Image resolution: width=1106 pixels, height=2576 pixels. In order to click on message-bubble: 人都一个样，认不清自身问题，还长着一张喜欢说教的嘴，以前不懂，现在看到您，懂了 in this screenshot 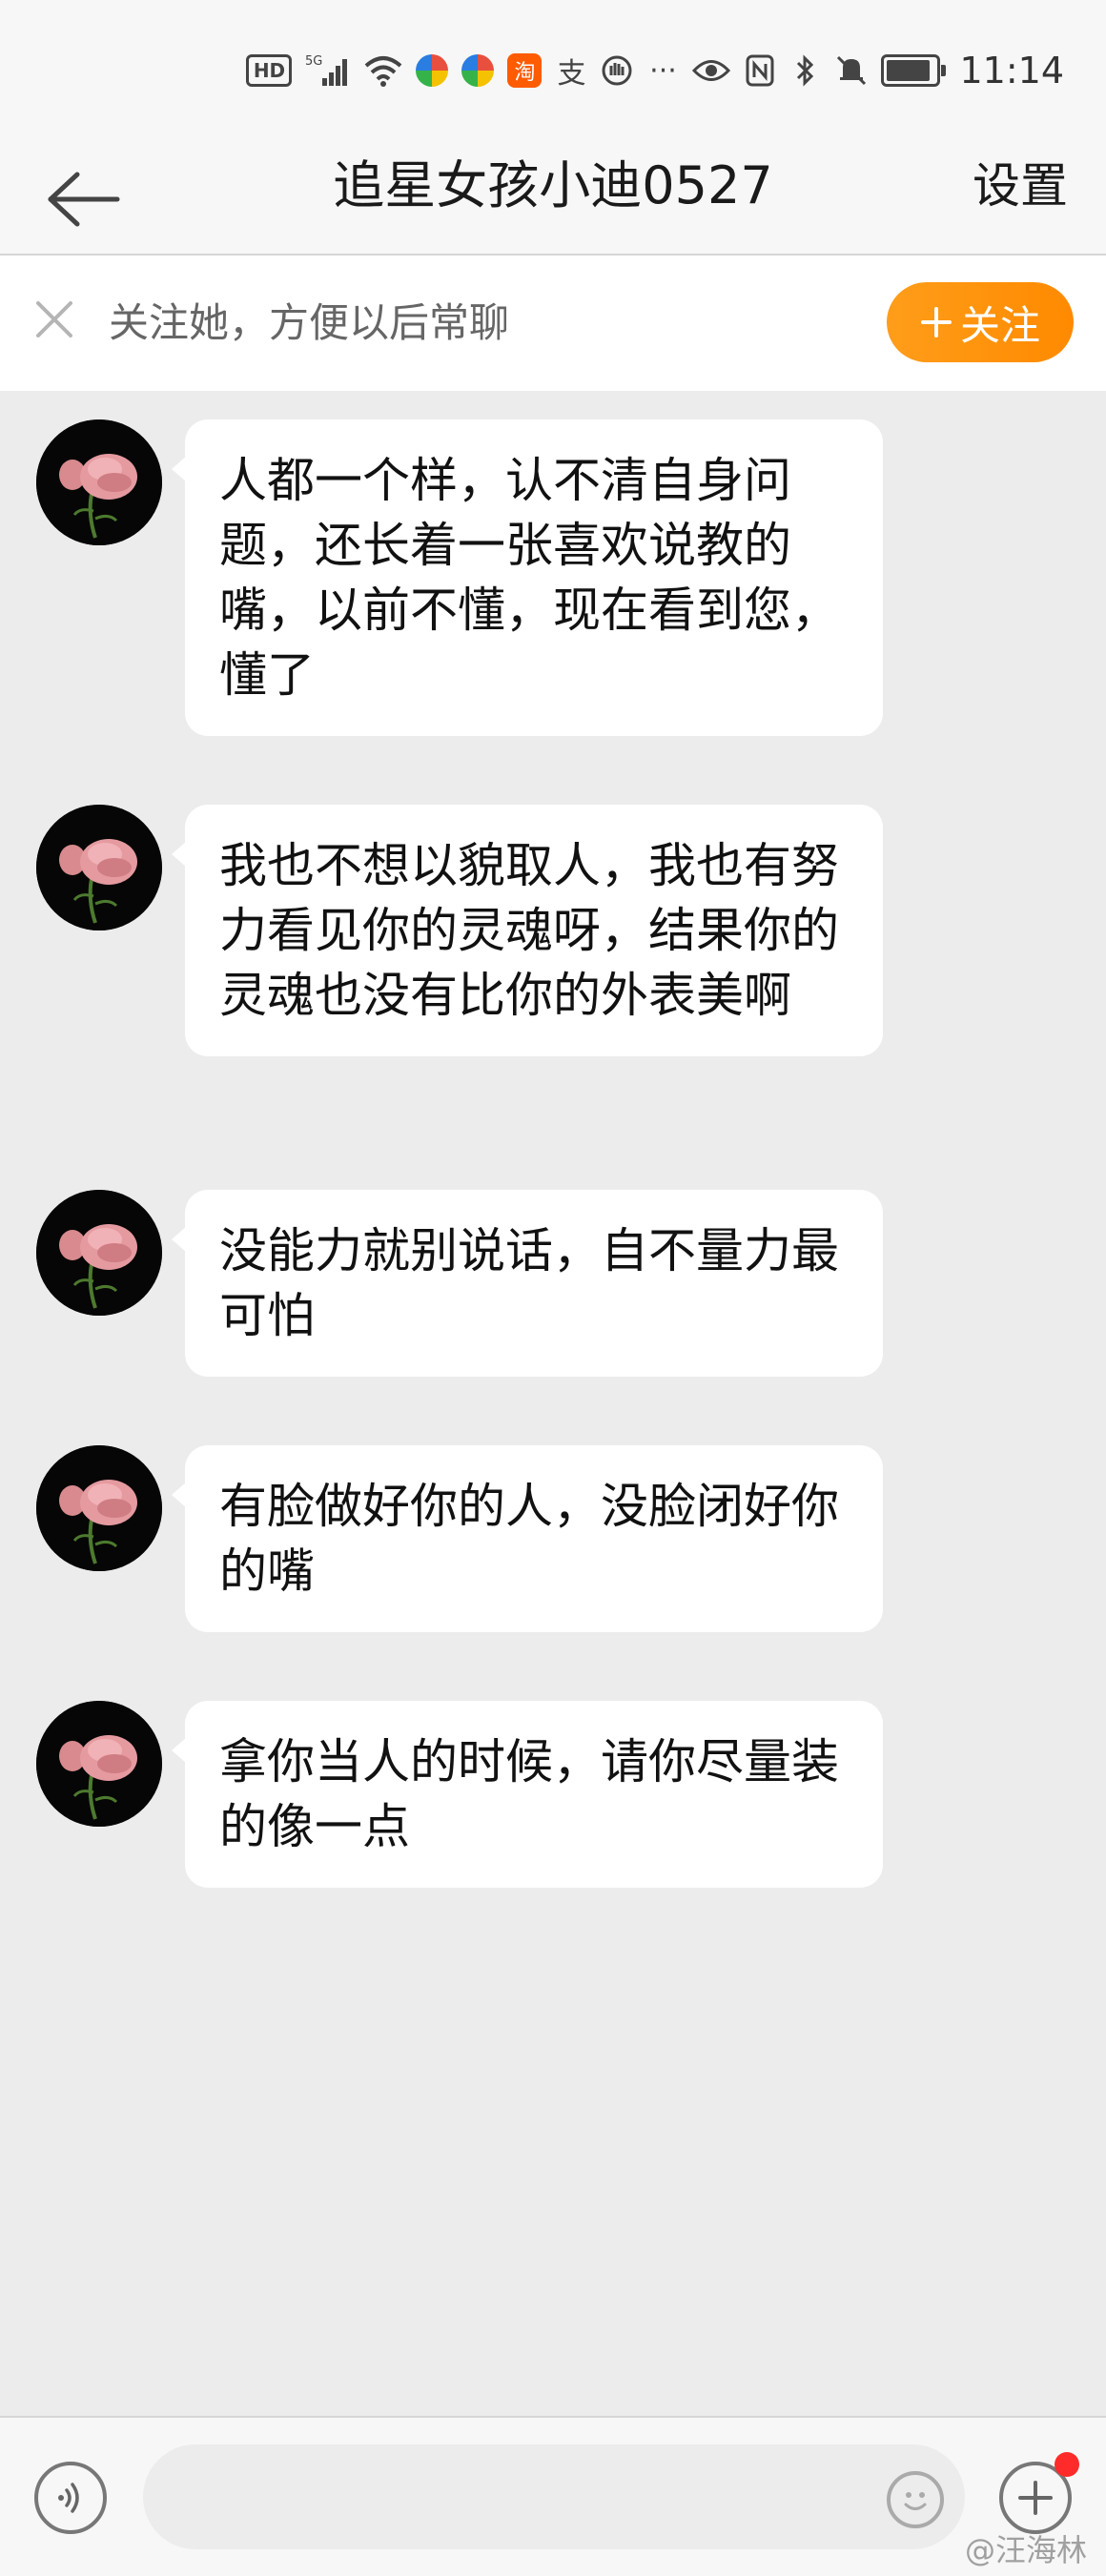, I will do `click(527, 577)`.